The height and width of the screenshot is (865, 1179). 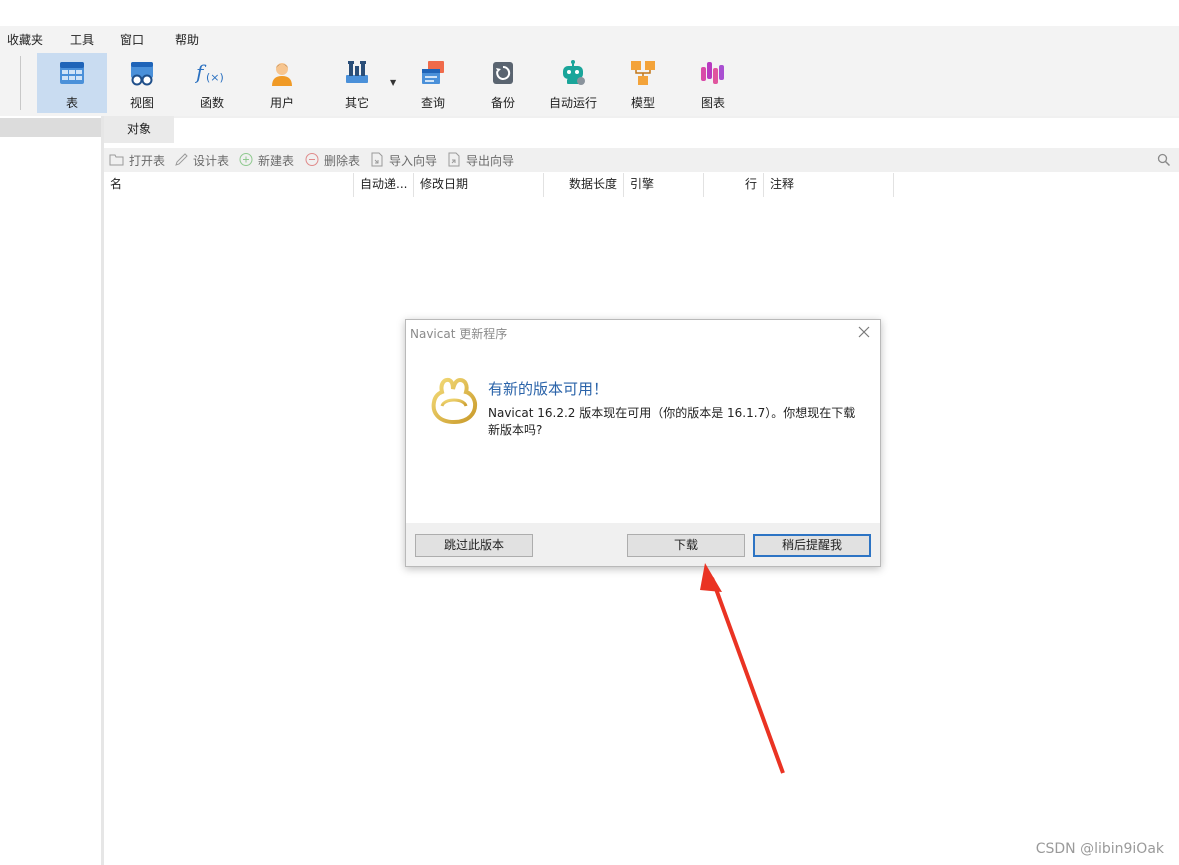 I want to click on delete-table-label: 删除表, so click(x=342, y=161).